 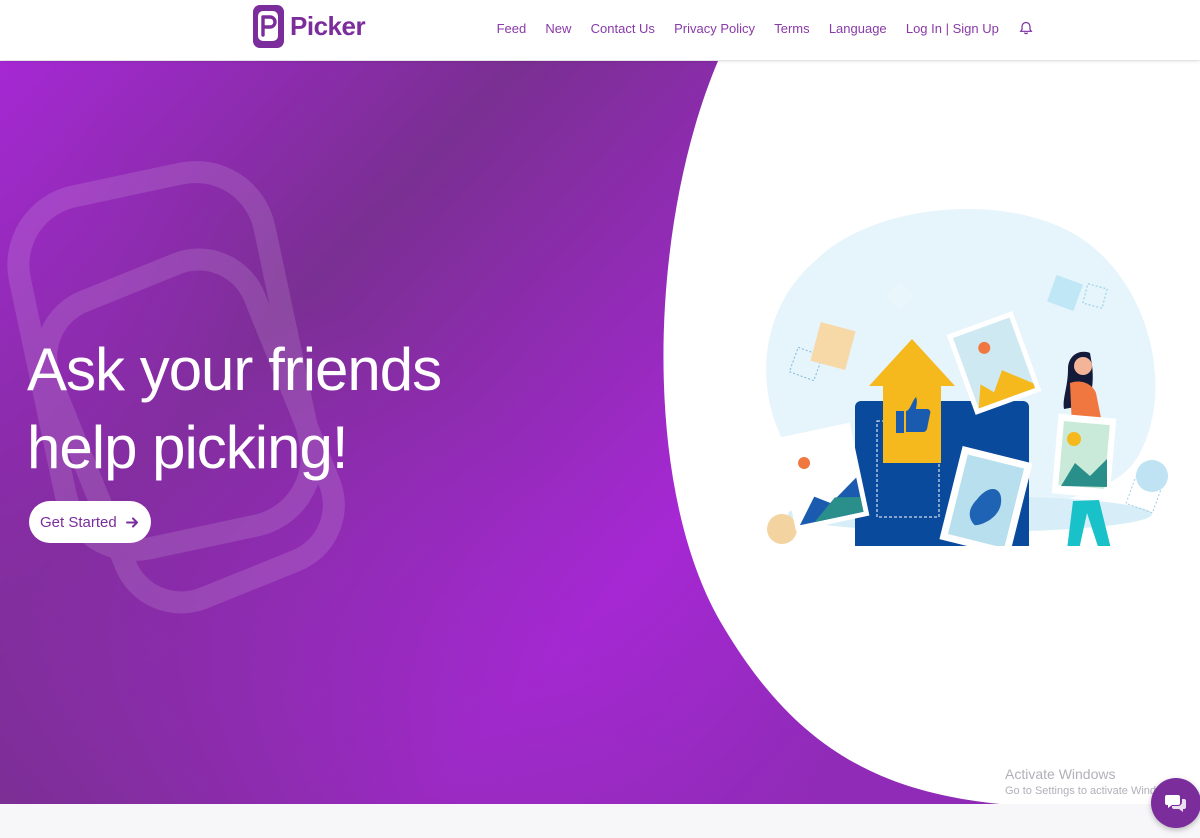 I want to click on brand-name: Picker, so click(x=328, y=26).